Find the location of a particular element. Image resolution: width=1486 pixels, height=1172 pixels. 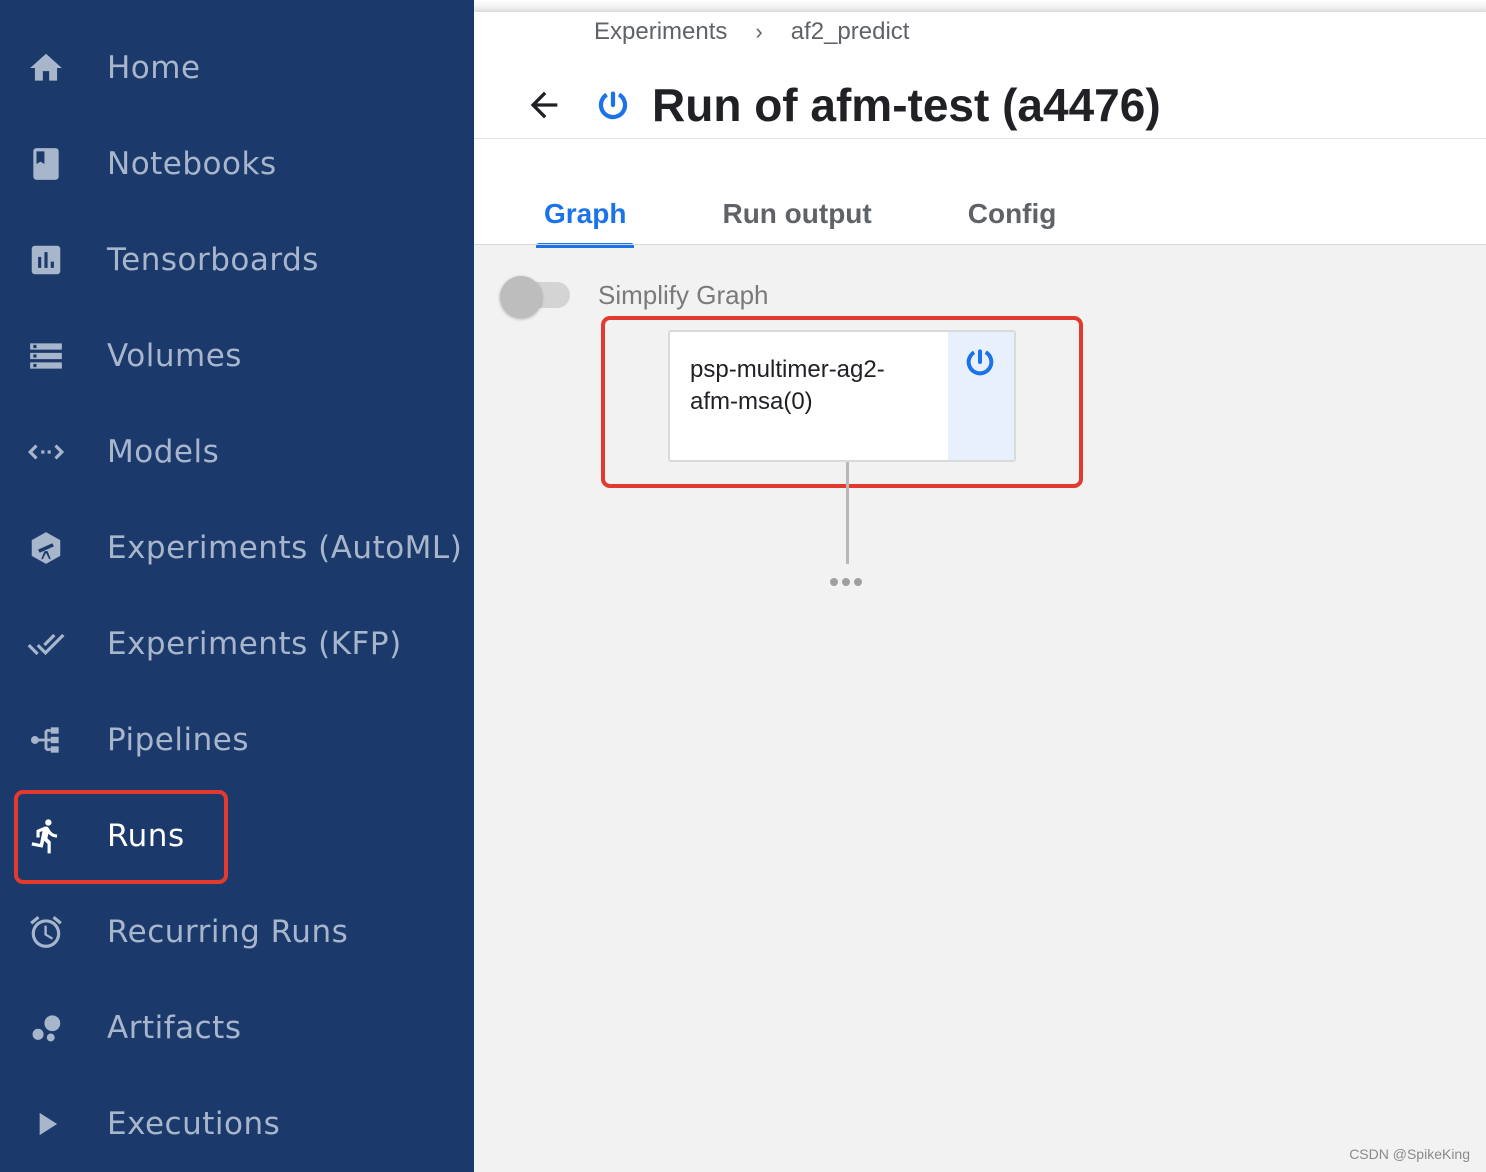

sidebar-item-label: Runs is located at coordinates (146, 836).